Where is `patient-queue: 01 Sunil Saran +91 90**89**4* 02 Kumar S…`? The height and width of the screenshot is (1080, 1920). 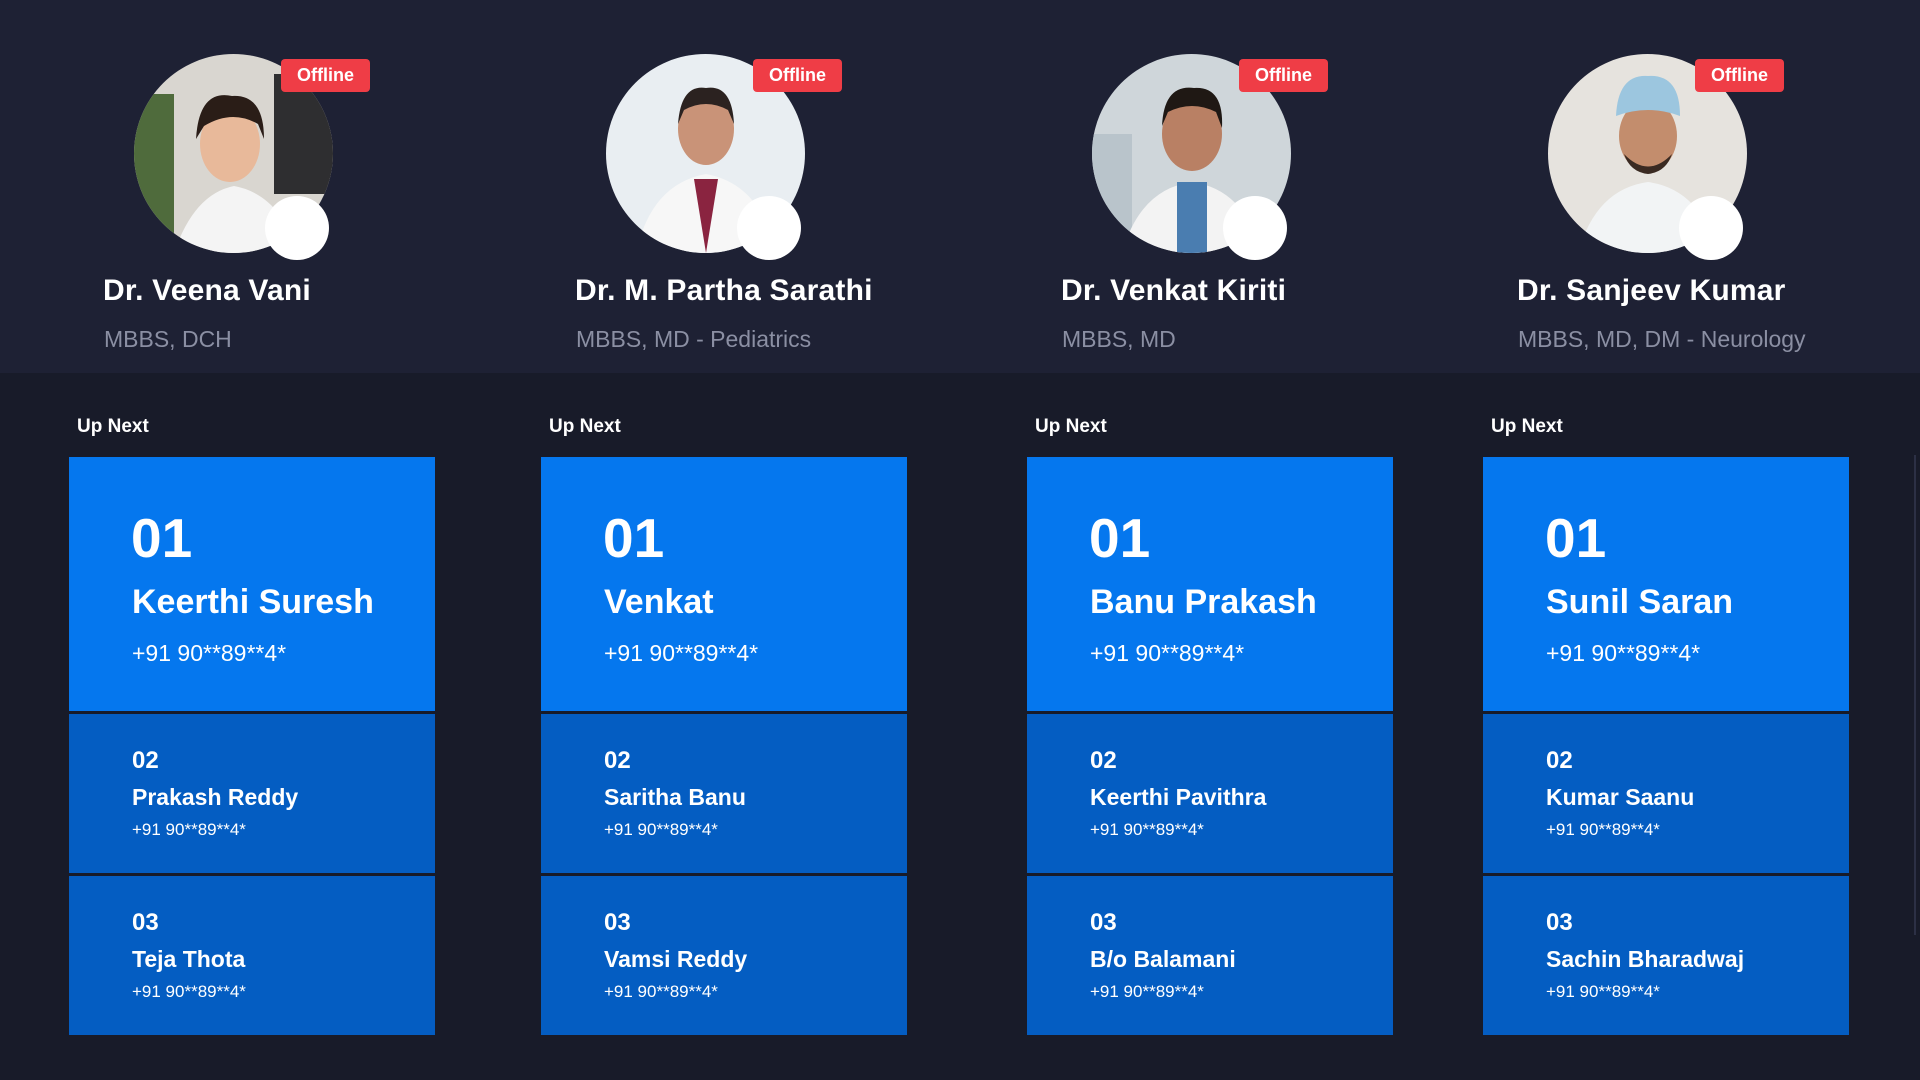 patient-queue: 01 Sunil Saran +91 90**89**4* 02 Kumar S… is located at coordinates (1666, 746).